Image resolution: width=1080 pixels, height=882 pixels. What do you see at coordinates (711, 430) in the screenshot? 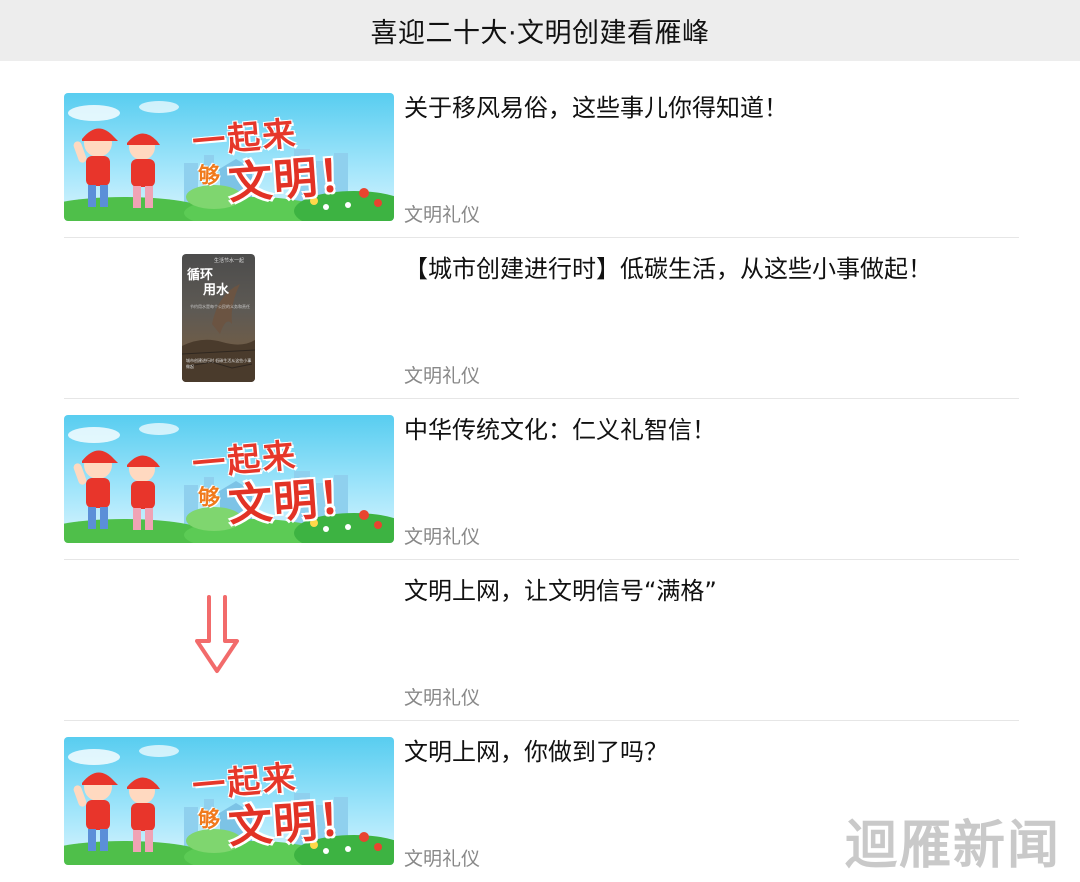
I see `article-title: 中华传统文化：仁义礼智信！` at bounding box center [711, 430].